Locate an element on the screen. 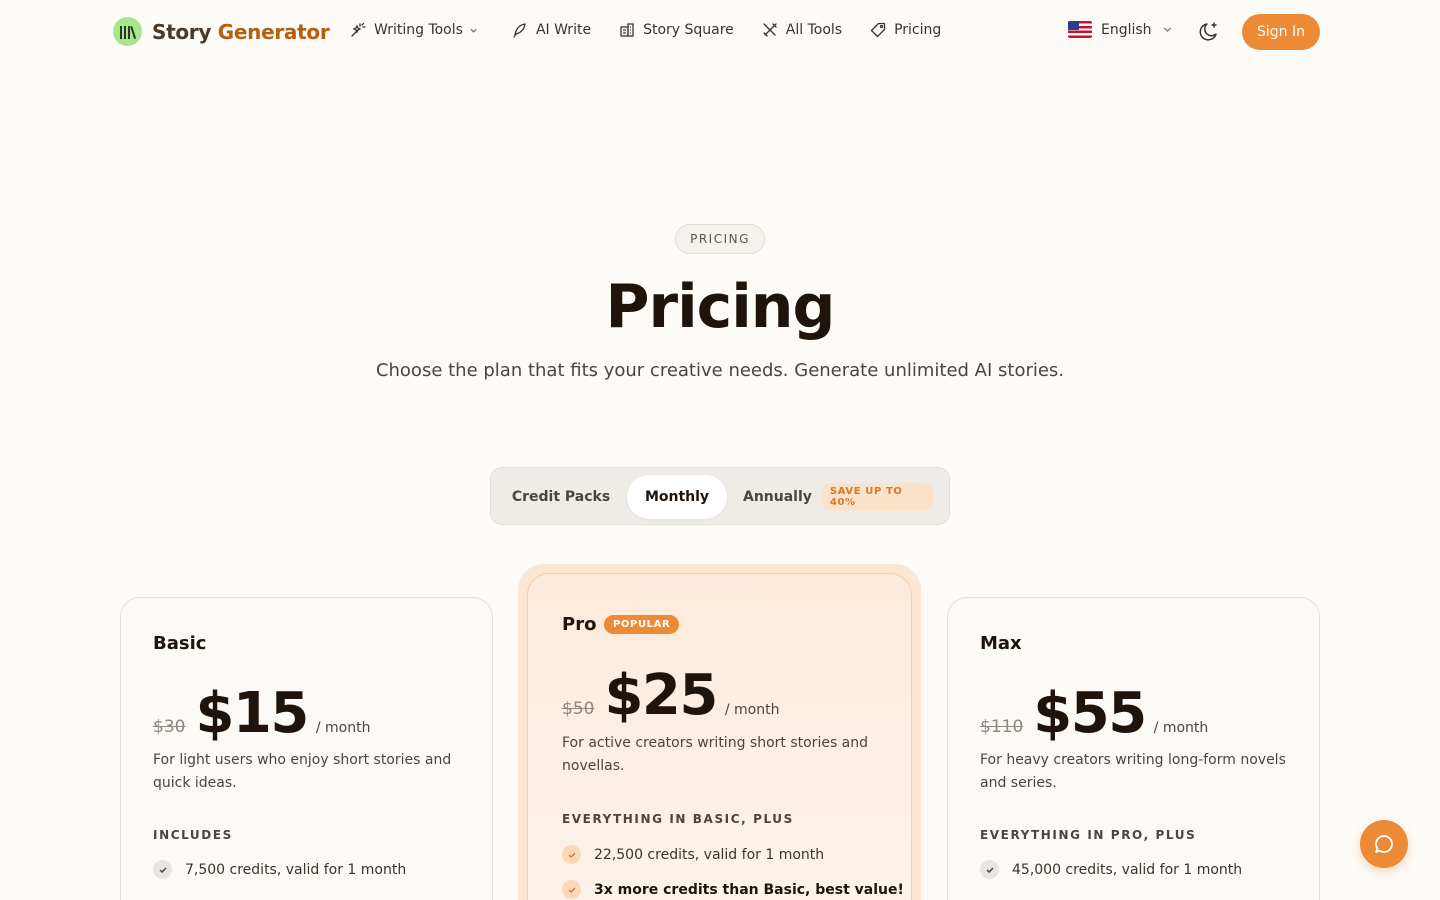  chat-button is located at coordinates (1384, 844).